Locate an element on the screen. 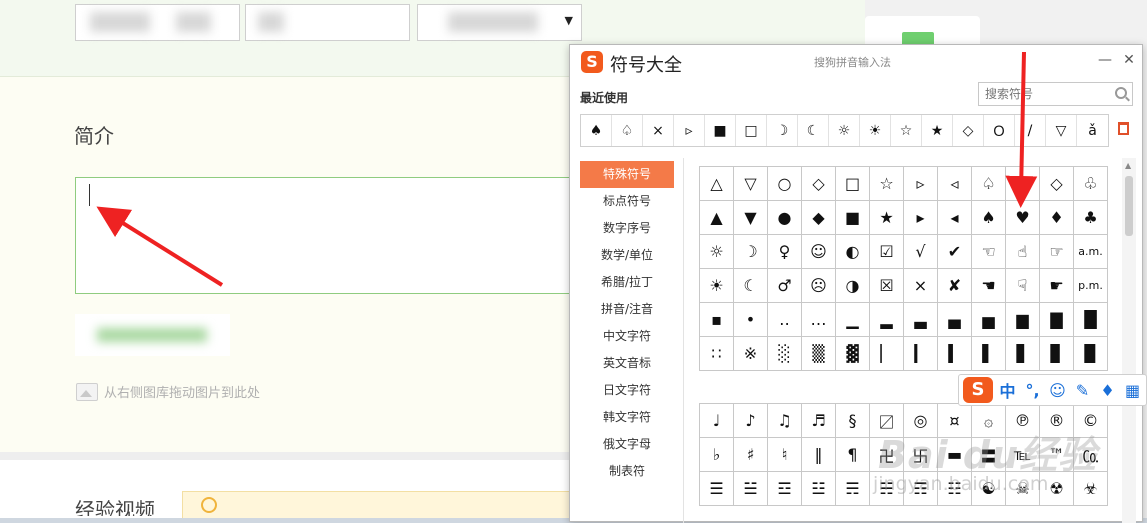  symbol-cell: ♣ is located at coordinates (1091, 218).